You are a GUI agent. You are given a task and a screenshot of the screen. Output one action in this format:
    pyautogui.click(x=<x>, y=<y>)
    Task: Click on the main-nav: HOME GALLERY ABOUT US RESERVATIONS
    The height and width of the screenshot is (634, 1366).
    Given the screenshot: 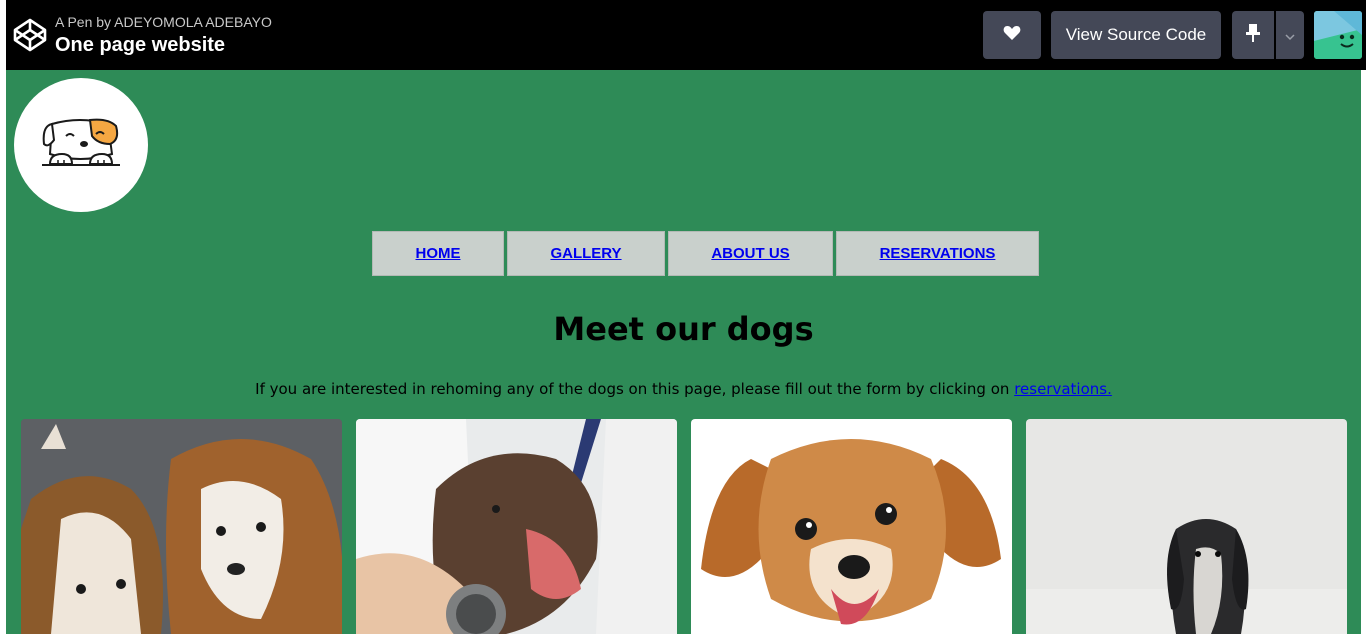 What is the action you would take?
    pyautogui.click(x=705, y=253)
    